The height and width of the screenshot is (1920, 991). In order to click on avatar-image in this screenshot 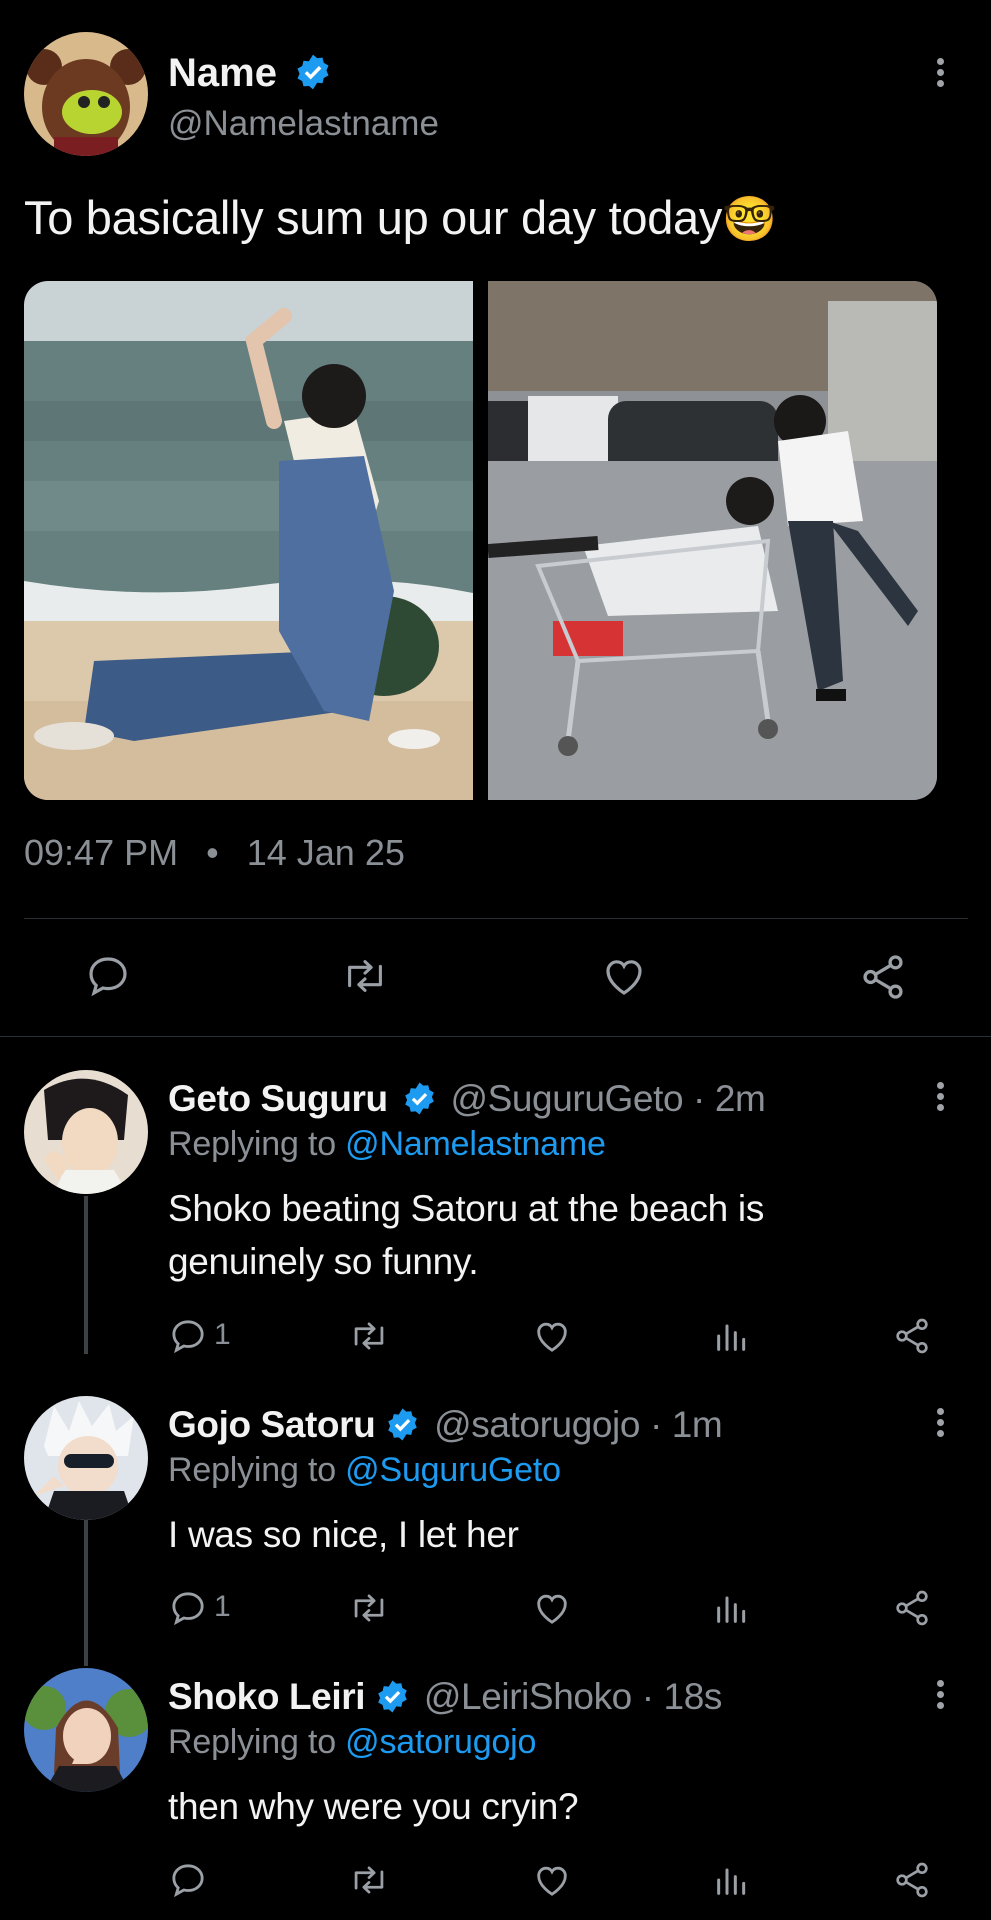, I will do `click(86, 94)`.